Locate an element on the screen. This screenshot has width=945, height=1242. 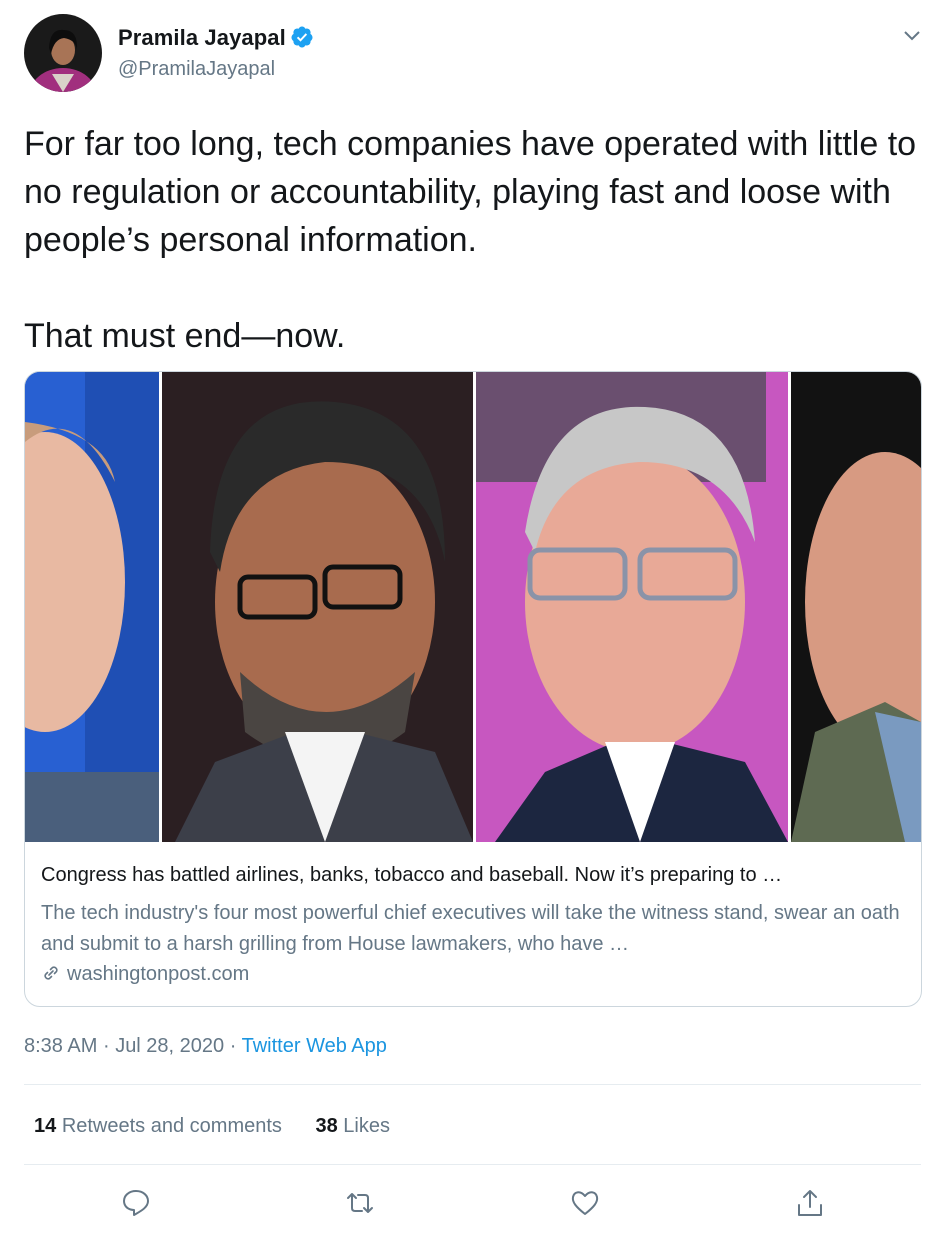
tweet-date: Jul 28, 2020 is located at coordinates (169, 1046).